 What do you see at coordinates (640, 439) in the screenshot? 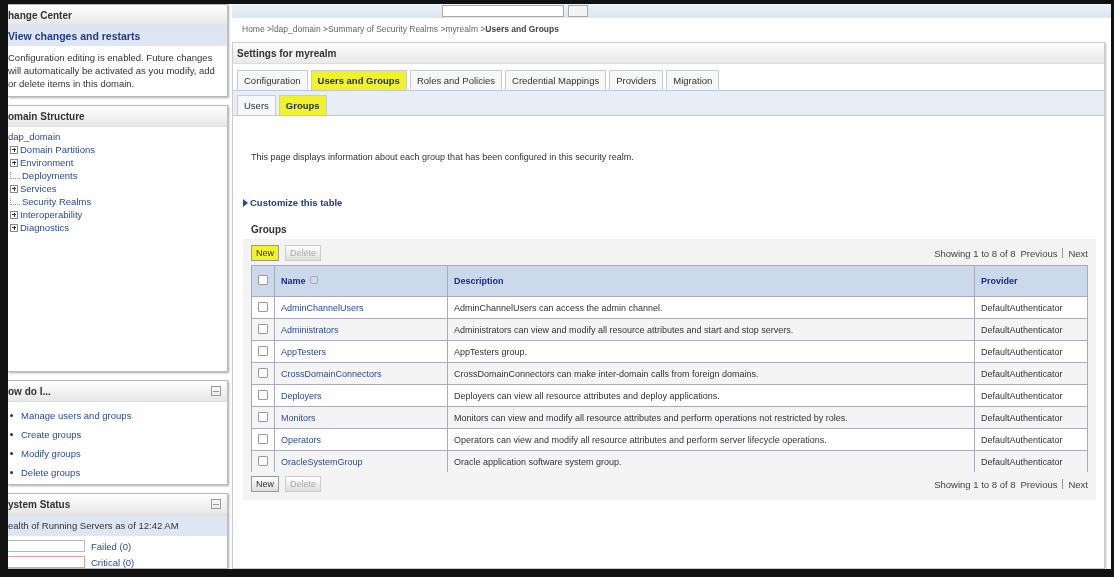
I see `table-cell: Operators can view and modify all resource attributes and perform server lifecycle operations.` at bounding box center [640, 439].